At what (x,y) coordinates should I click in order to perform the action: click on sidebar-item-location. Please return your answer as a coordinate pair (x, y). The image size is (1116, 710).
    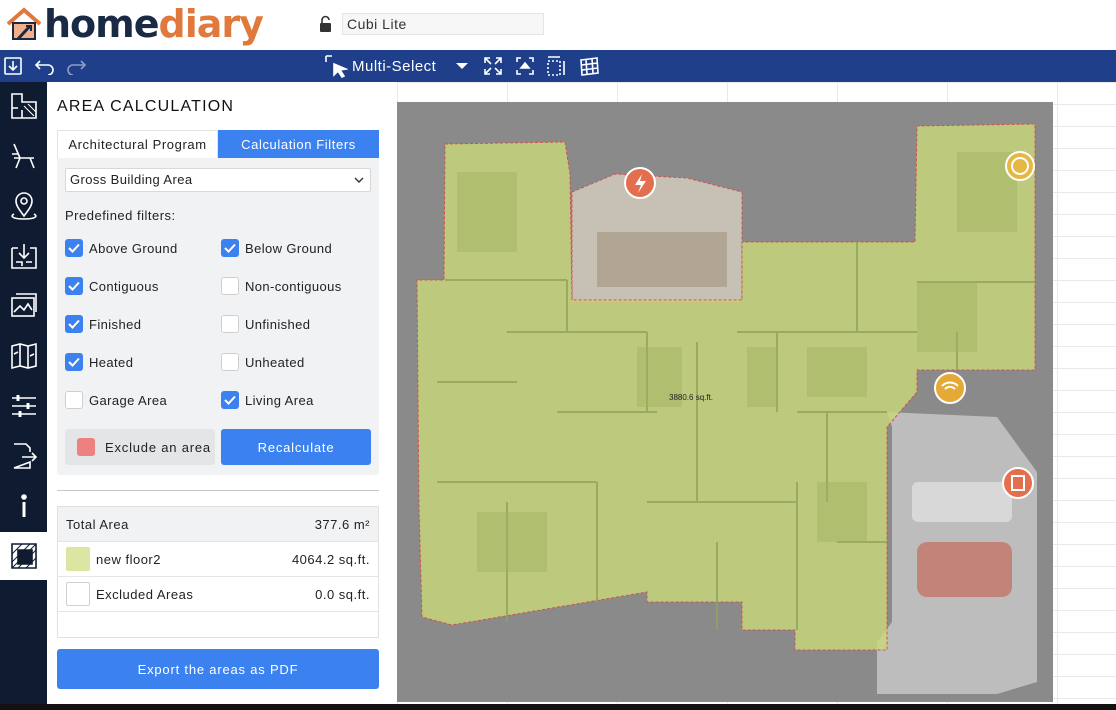
    Looking at the image, I should click on (23, 206).